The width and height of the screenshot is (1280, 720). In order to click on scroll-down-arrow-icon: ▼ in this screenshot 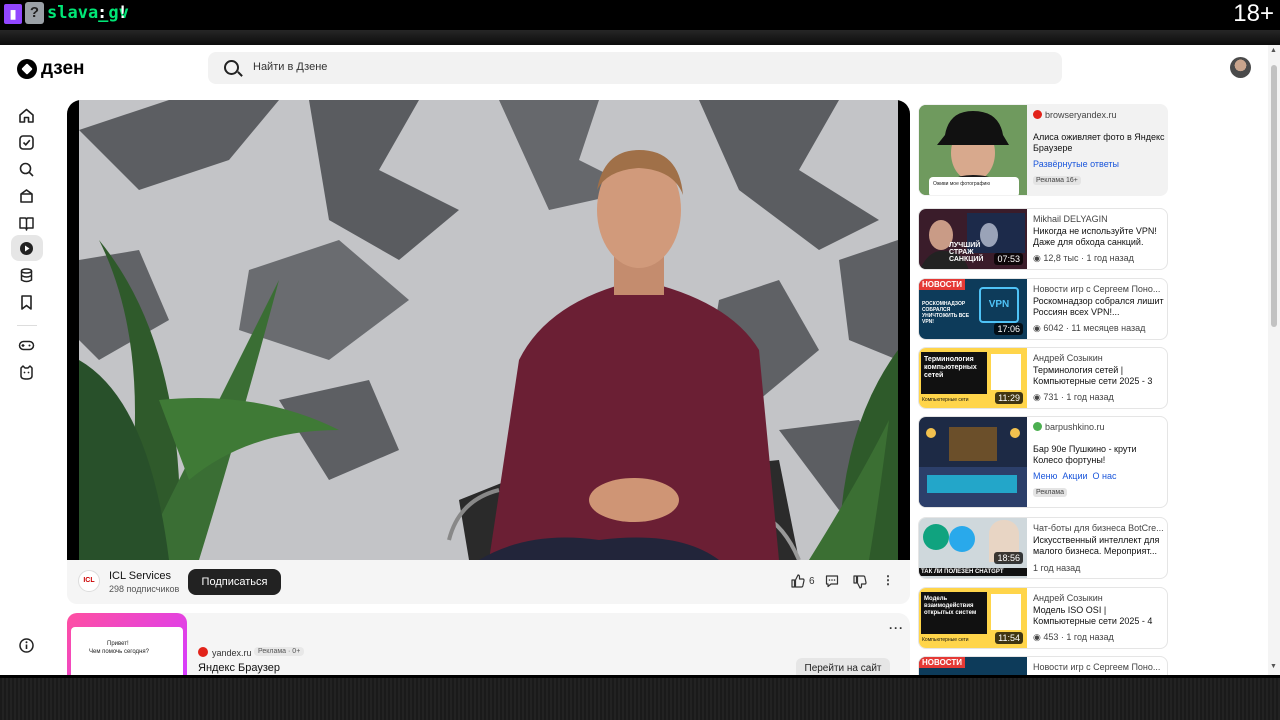, I will do `click(1273, 666)`.